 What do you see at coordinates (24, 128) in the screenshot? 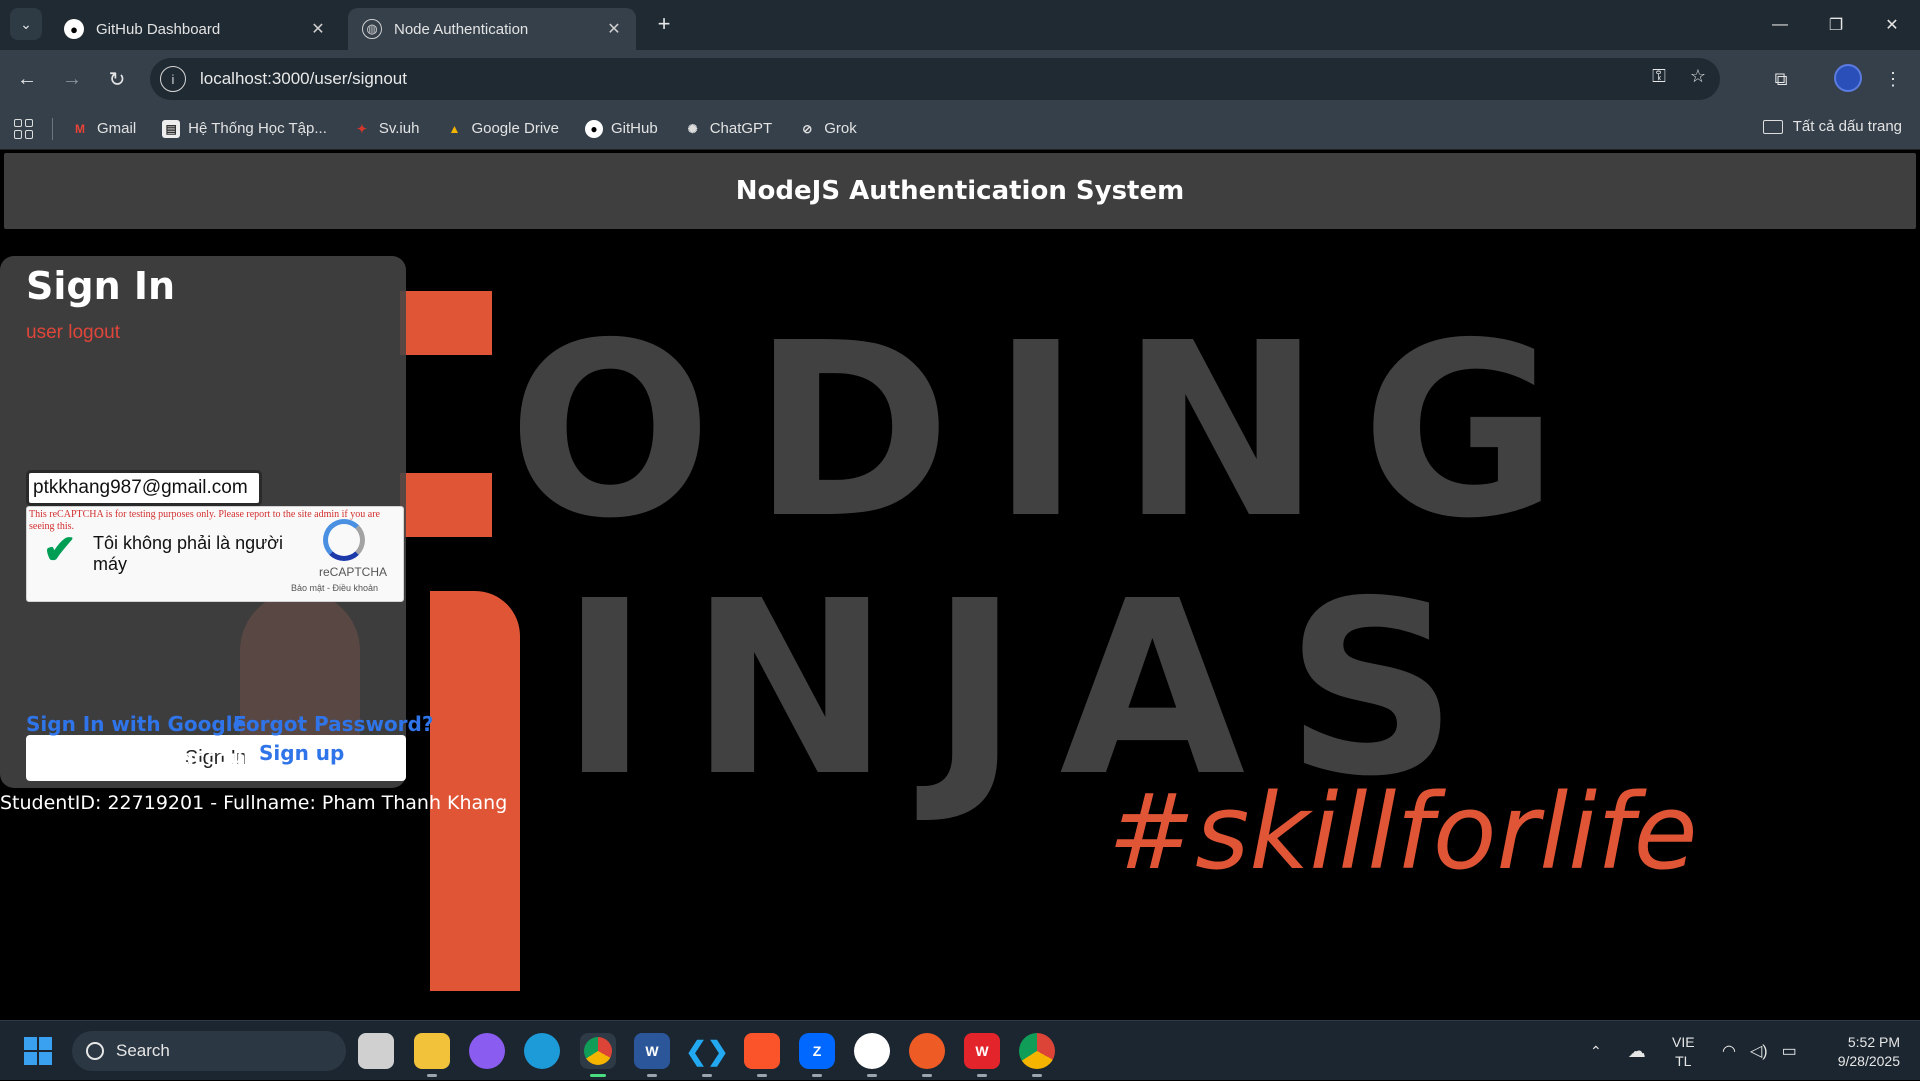
I see `apps-grid-icon` at bounding box center [24, 128].